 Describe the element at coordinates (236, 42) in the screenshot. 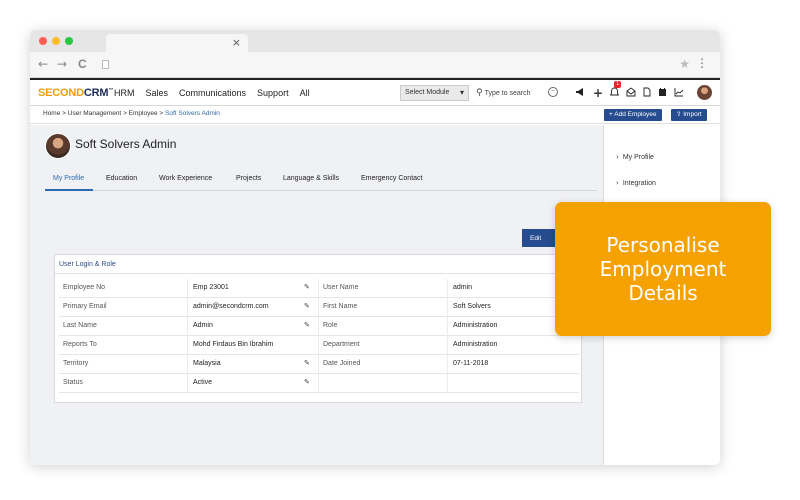

I see `tab-close-icon: ×` at that location.